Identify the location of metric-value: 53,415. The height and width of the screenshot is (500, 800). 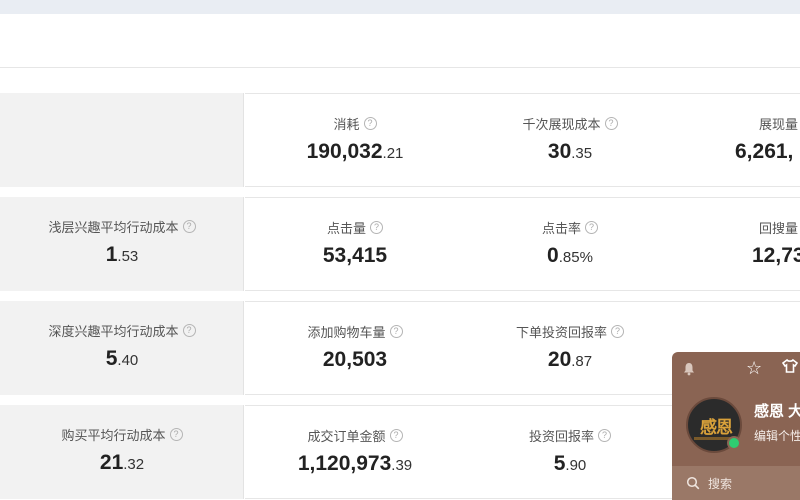
(355, 255).